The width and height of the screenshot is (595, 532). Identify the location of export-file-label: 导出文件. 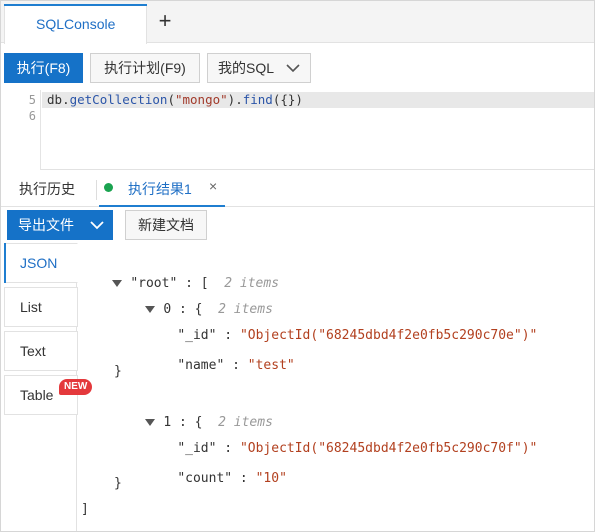
(46, 225).